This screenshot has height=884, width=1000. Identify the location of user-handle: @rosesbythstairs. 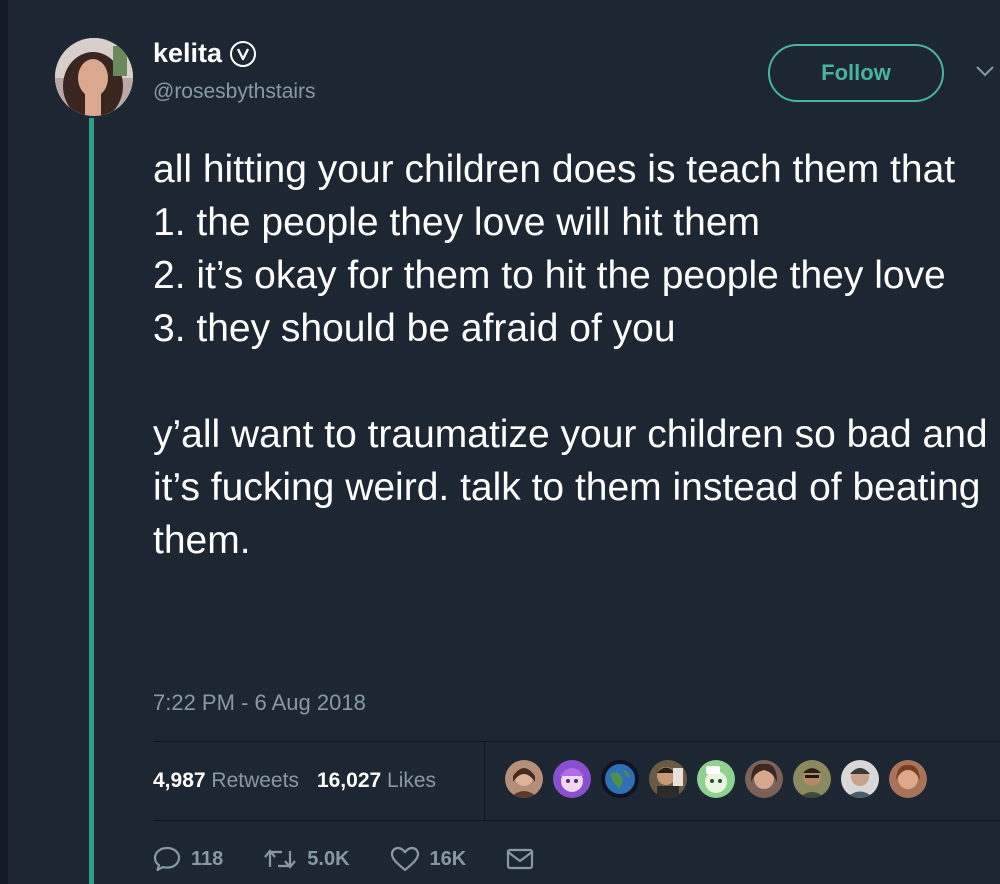
(234, 92).